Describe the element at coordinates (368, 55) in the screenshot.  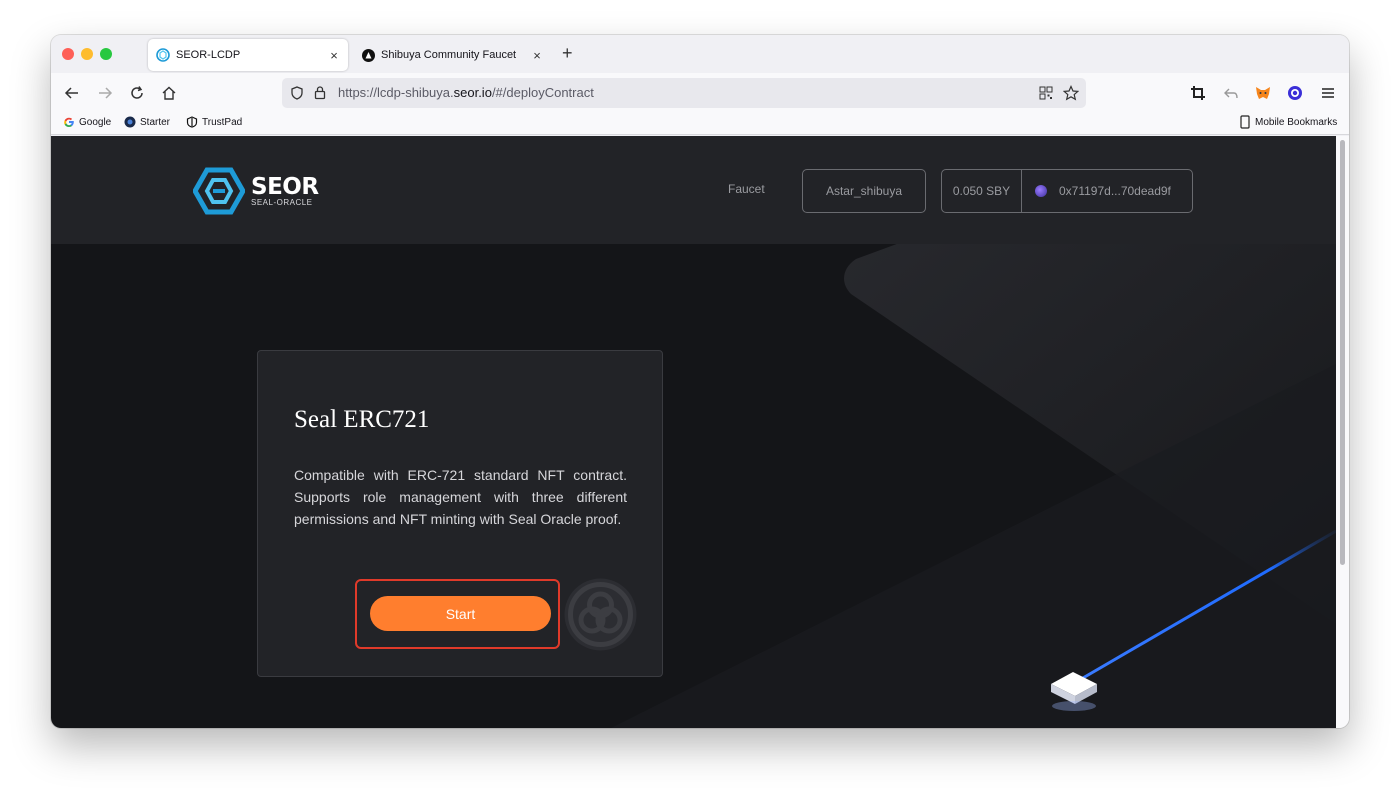
I see `astar-logo-icon` at that location.